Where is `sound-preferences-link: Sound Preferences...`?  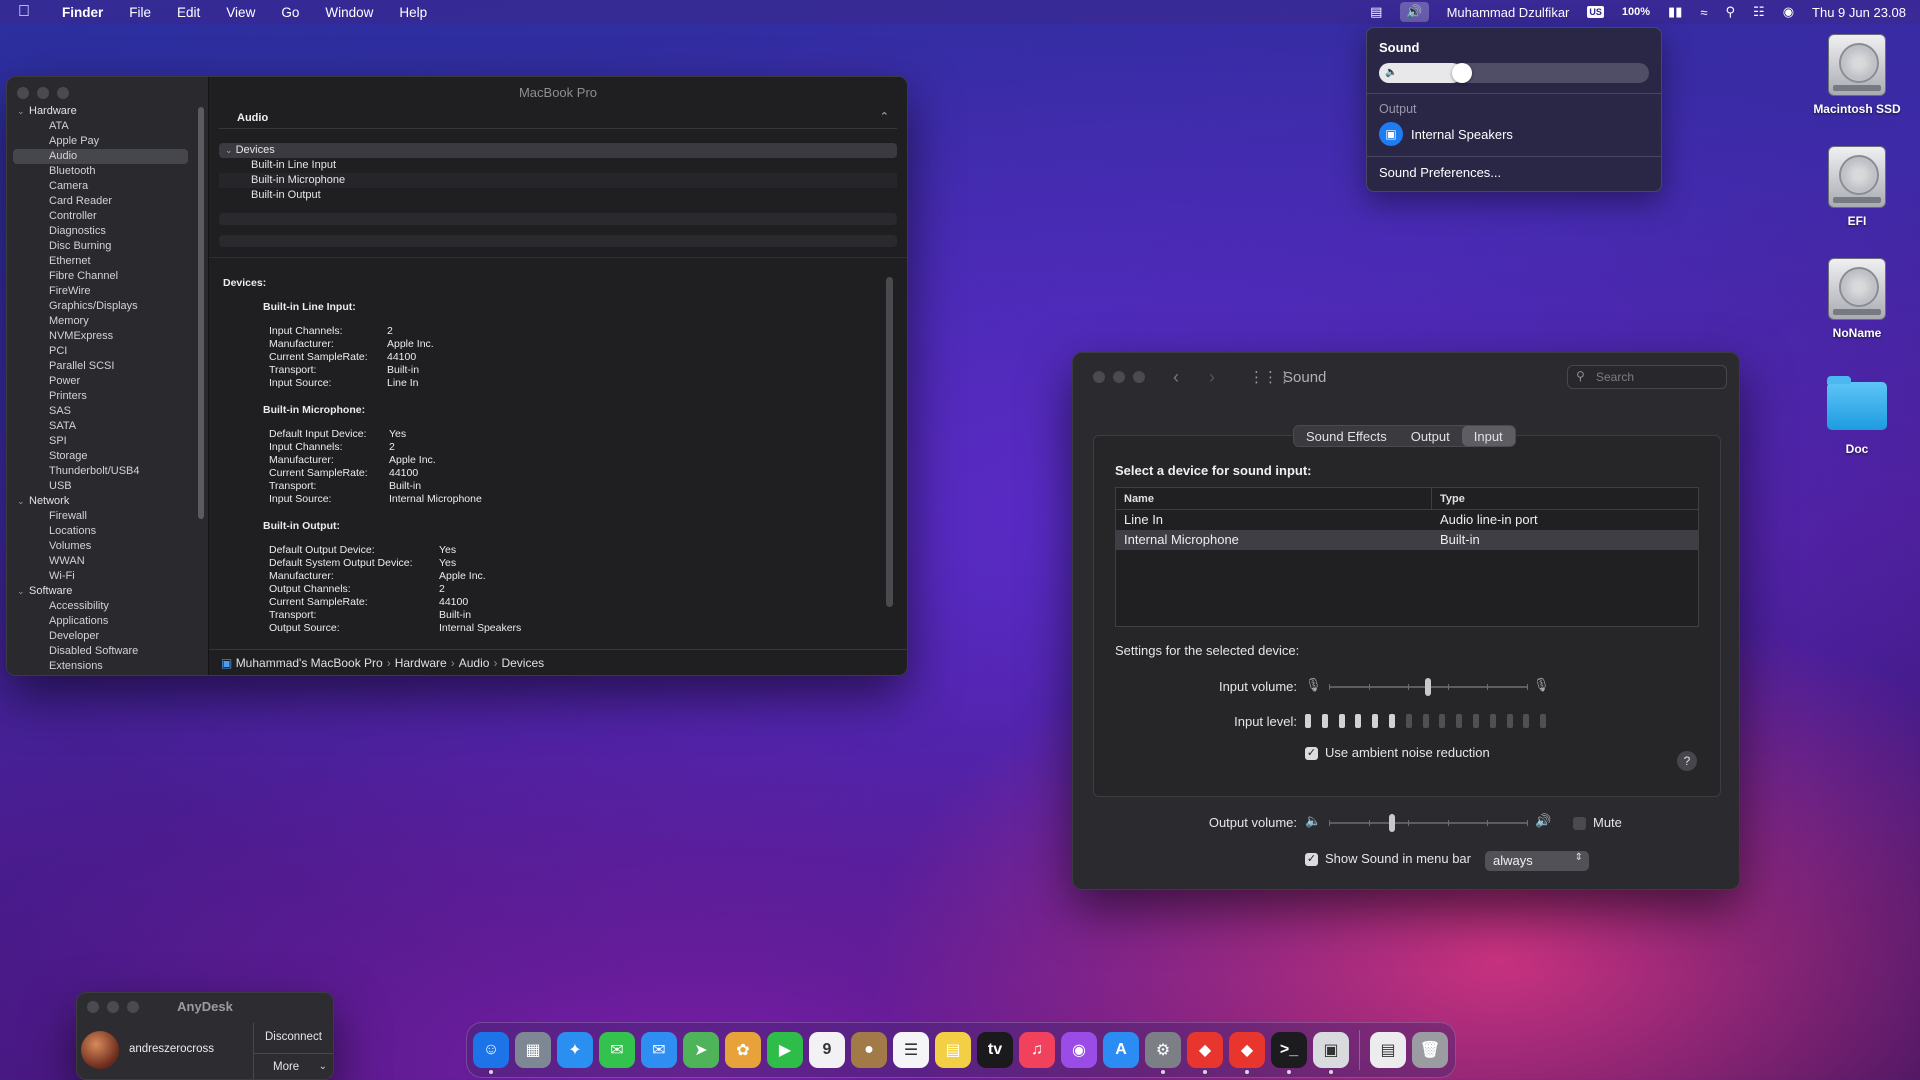 sound-preferences-link: Sound Preferences... is located at coordinates (1514, 172).